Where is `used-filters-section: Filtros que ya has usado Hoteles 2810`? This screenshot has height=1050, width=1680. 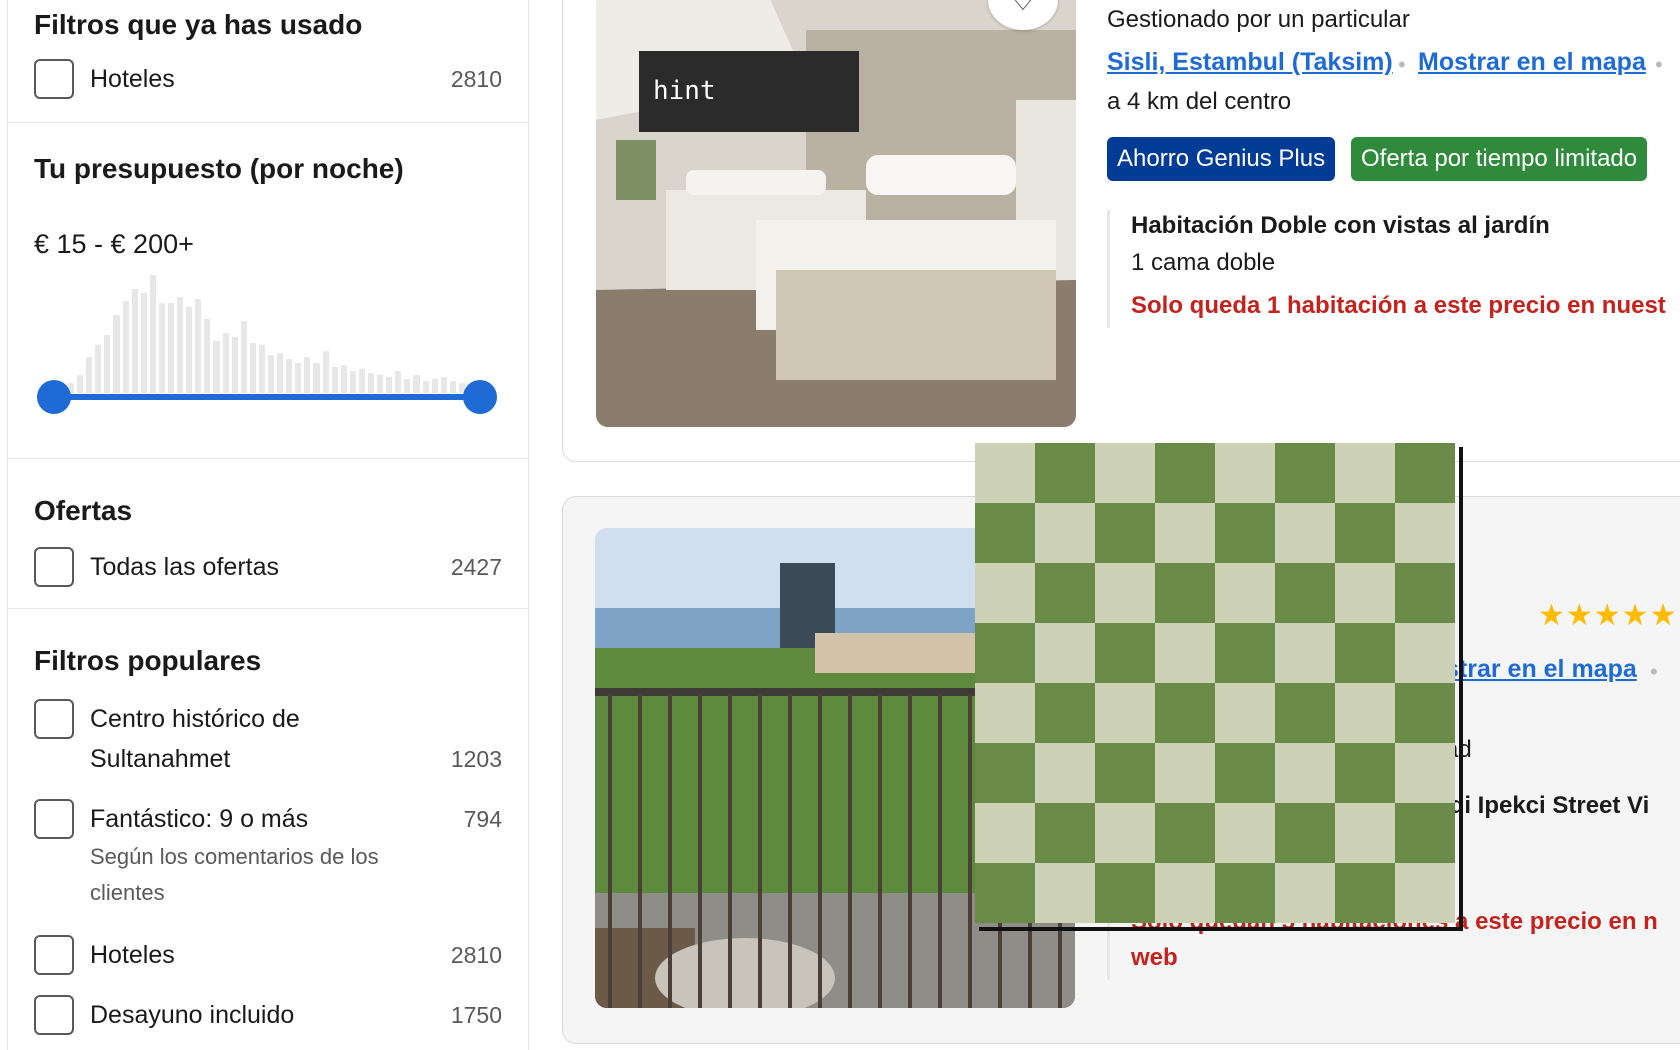
used-filters-section: Filtros que ya has usado Hoteles 2810 is located at coordinates (268, 61).